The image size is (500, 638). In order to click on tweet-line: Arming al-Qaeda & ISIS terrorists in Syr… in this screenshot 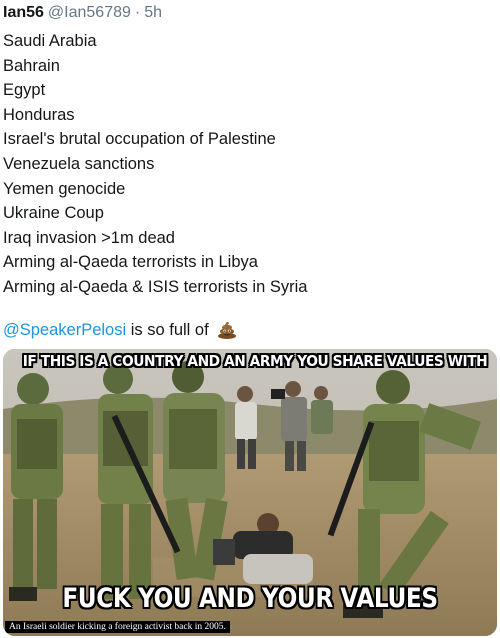, I will do `click(155, 286)`.